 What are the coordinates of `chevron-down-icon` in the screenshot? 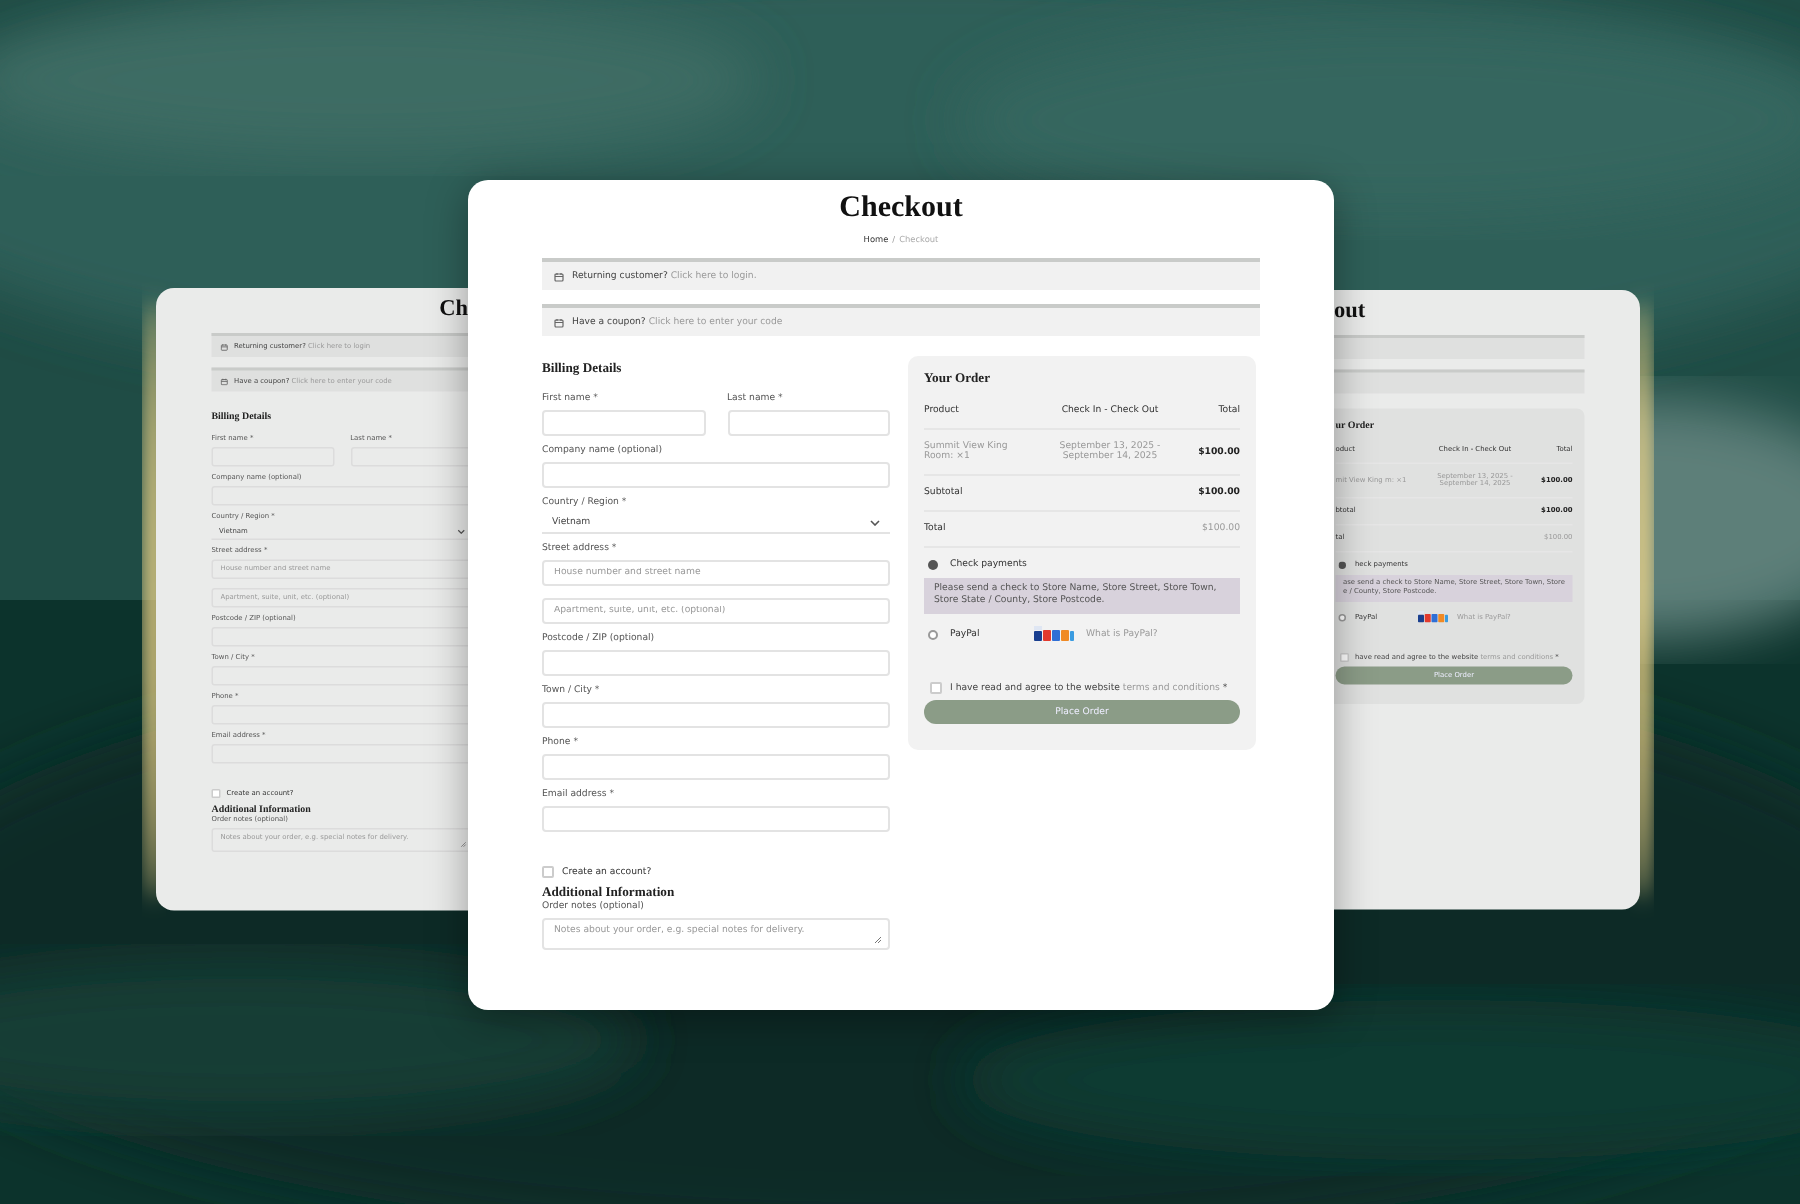 It's located at (875, 523).